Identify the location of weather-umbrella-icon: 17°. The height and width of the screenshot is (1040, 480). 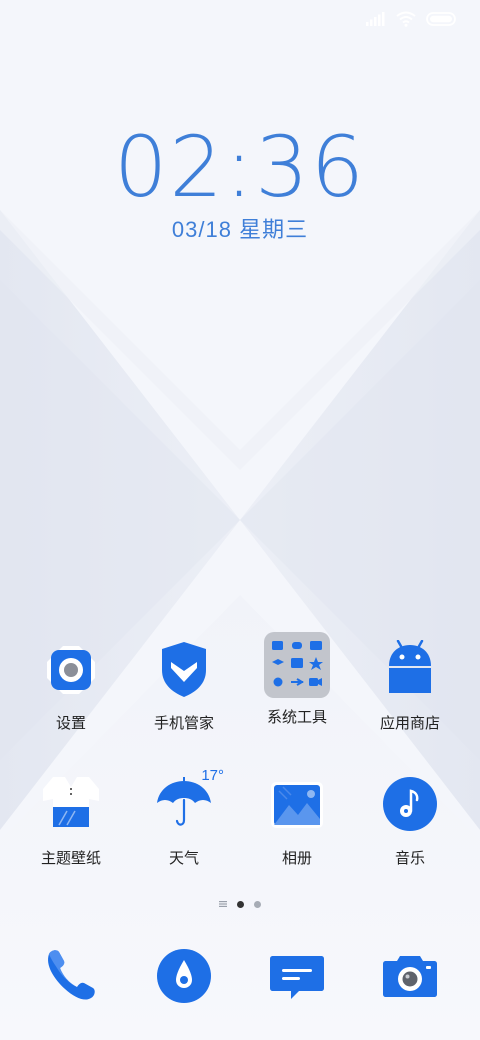
(189, 801).